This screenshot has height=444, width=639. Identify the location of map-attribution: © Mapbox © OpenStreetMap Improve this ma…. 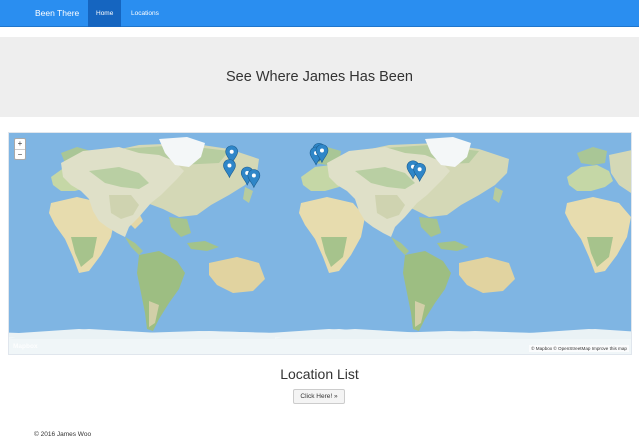
(579, 348).